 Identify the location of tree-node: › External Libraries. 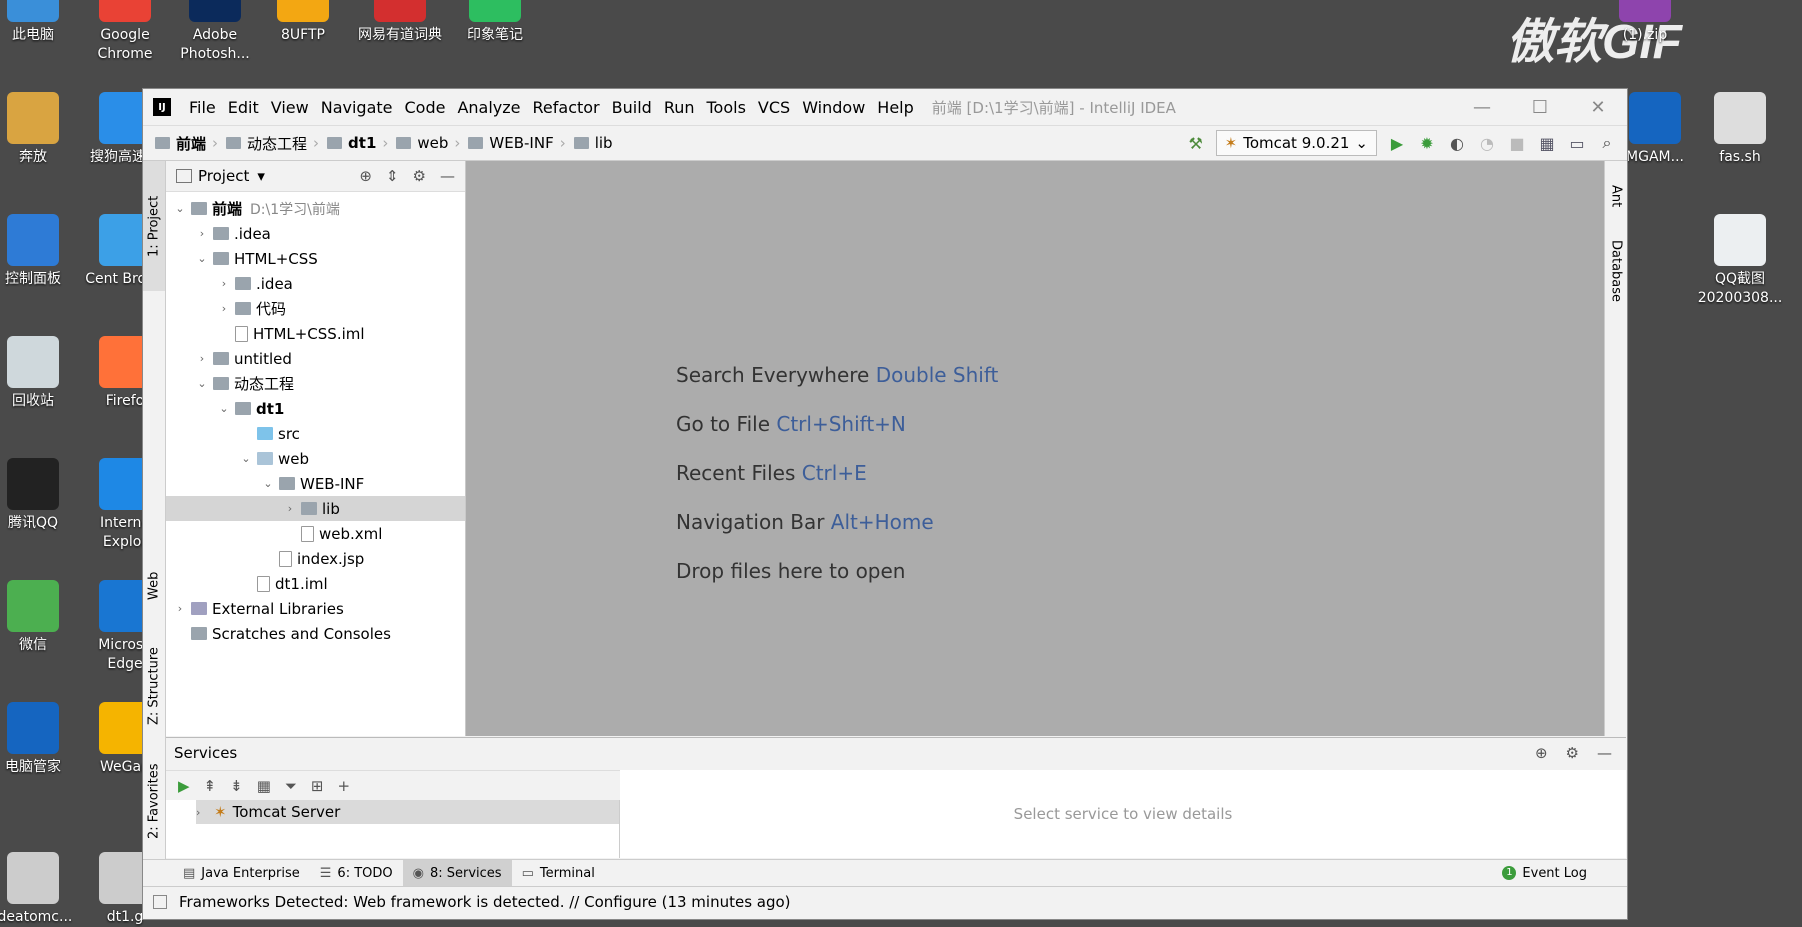
(315, 608).